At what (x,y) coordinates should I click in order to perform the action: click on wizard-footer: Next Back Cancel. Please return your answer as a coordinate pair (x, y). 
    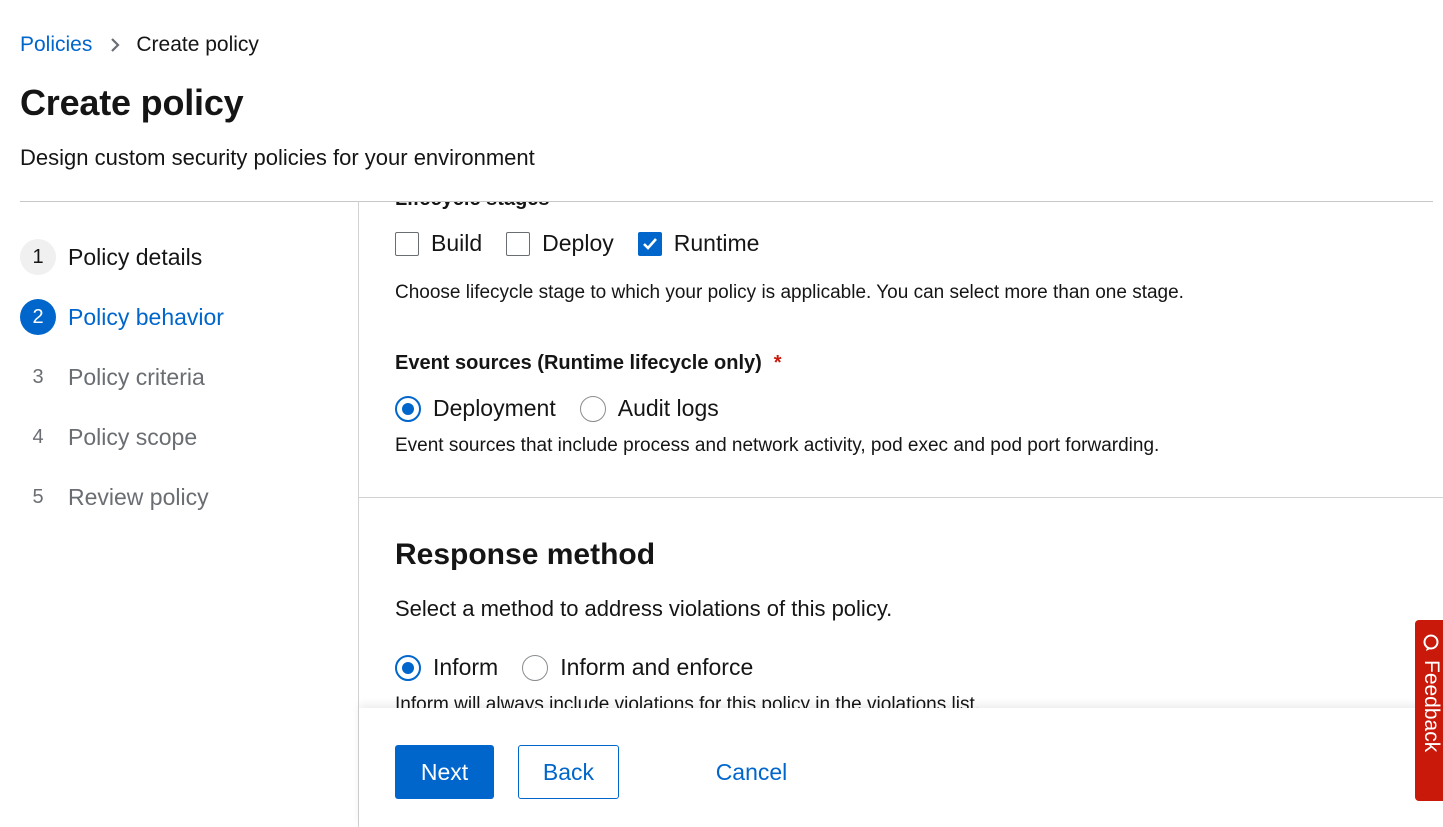
    Looking at the image, I should click on (901, 767).